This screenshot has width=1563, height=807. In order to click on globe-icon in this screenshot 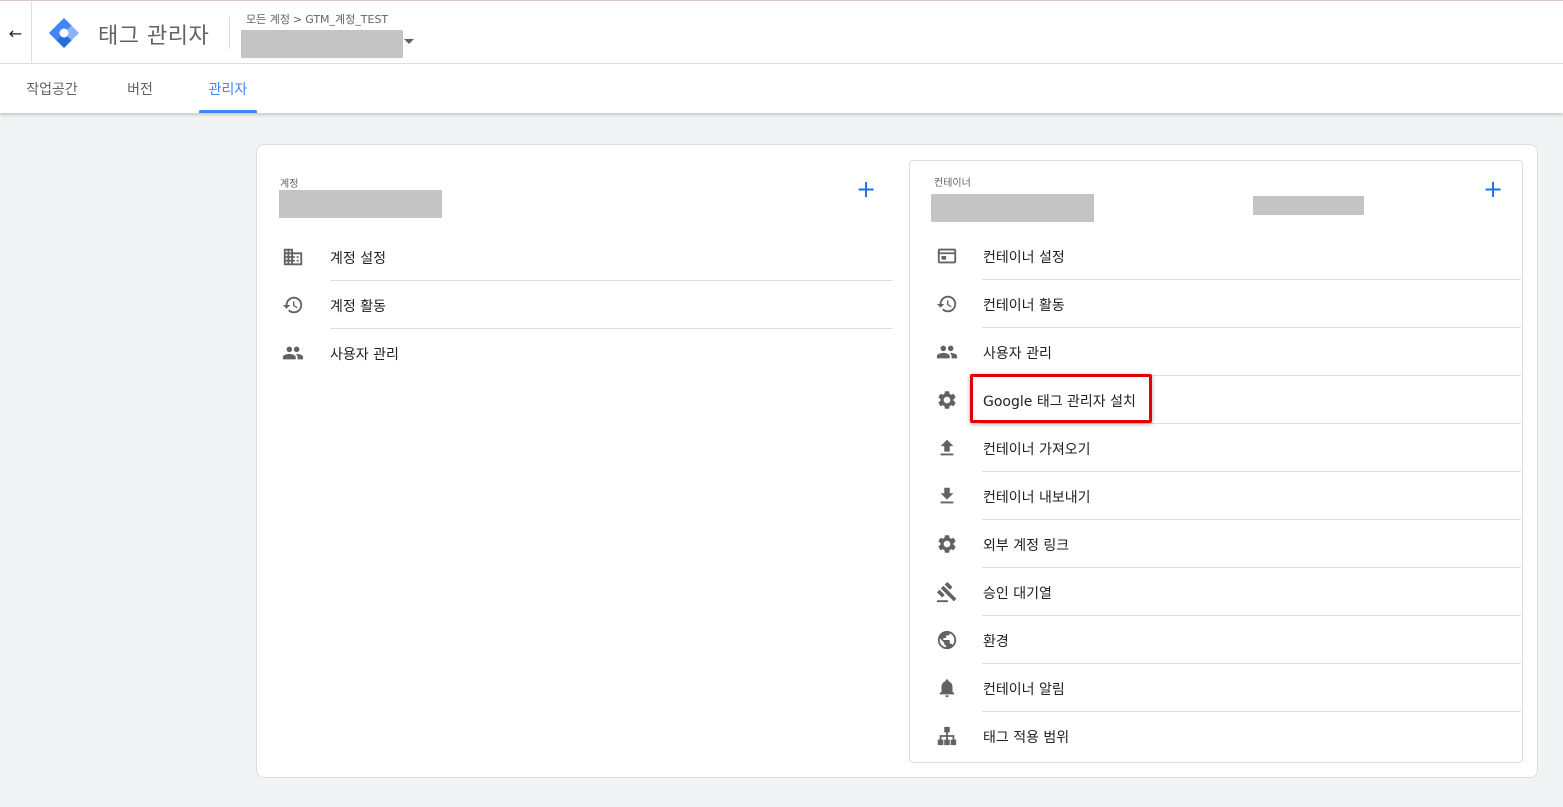, I will do `click(947, 640)`.